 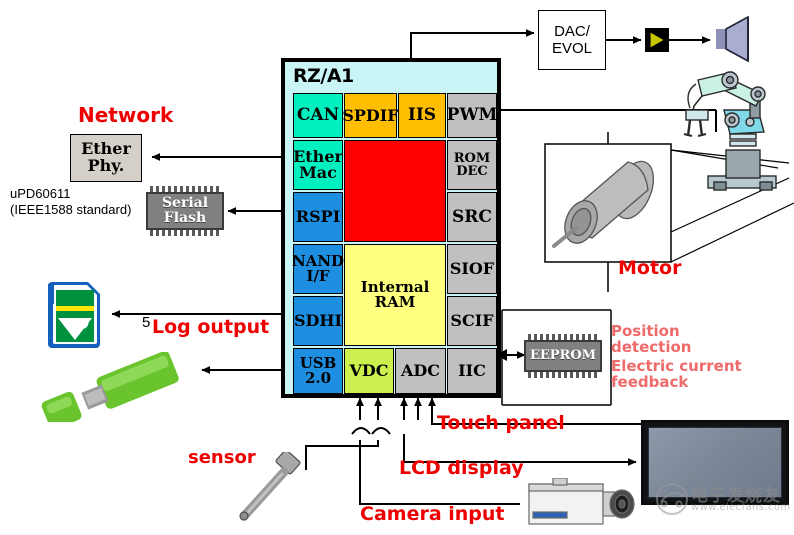 I want to click on chip-block-iis: IIS, so click(x=422, y=115).